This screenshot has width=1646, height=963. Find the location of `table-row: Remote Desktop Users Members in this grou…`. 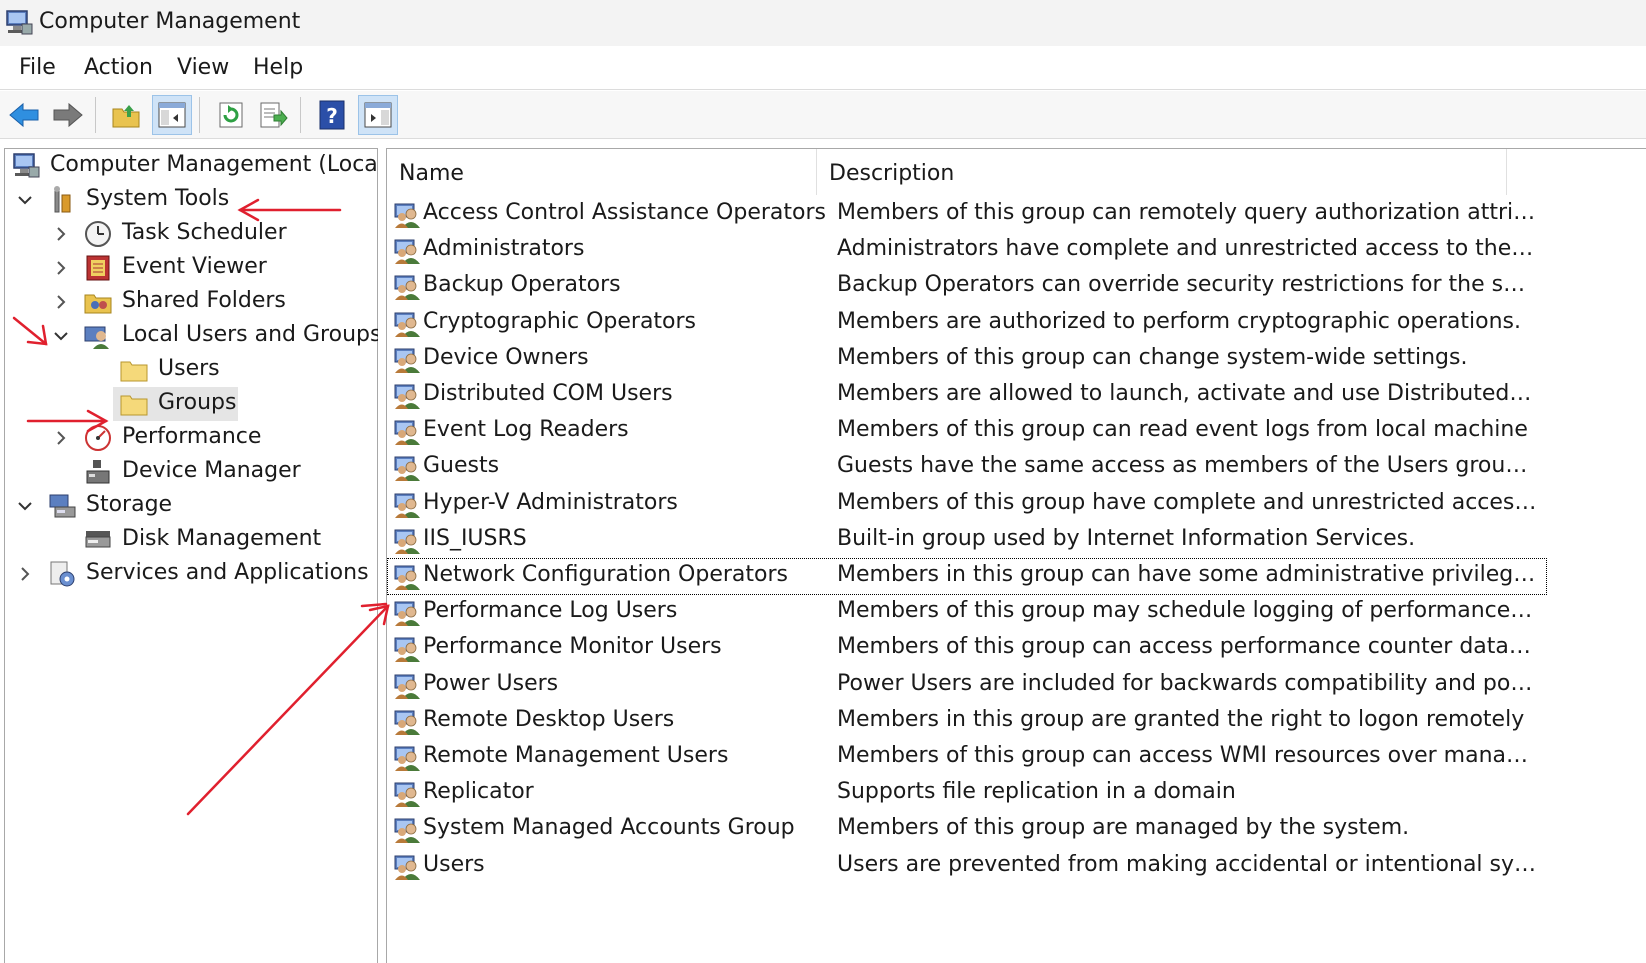

table-row: Remote Desktop Users Members in this grou… is located at coordinates (967, 721).